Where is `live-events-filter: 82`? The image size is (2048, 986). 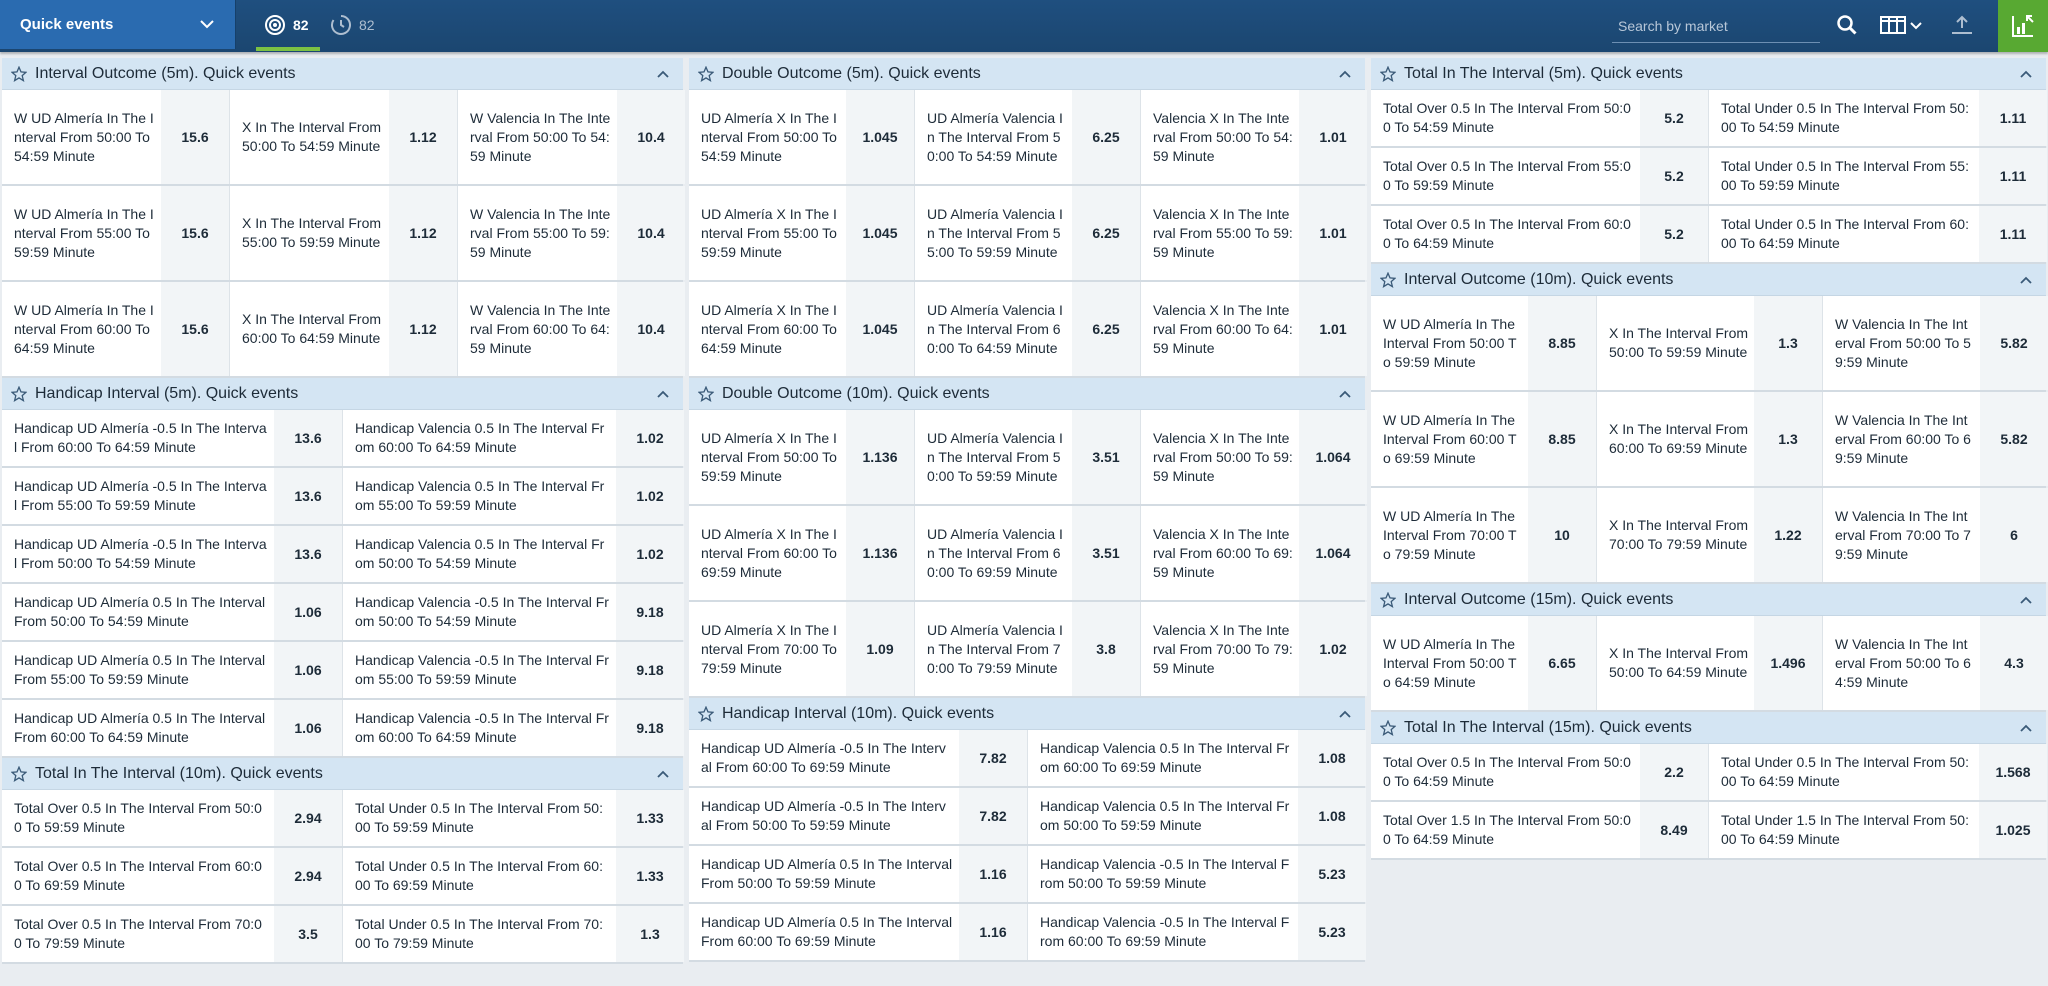 live-events-filter: 82 is located at coordinates (286, 25).